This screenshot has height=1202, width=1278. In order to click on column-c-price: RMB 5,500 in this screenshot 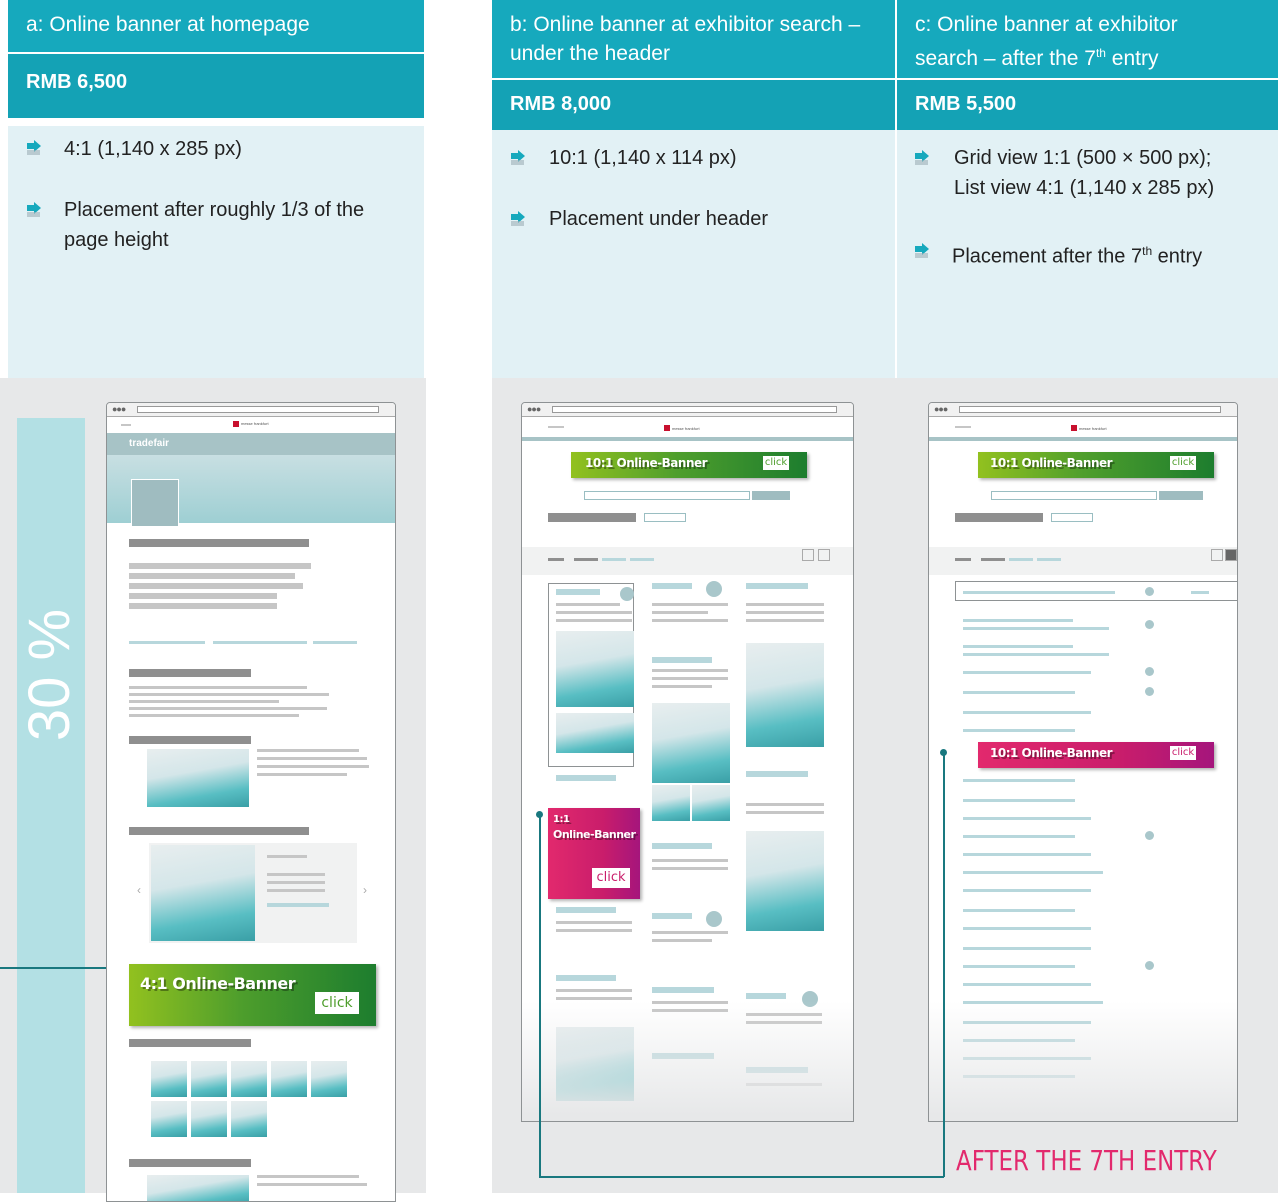, I will do `click(1087, 104)`.